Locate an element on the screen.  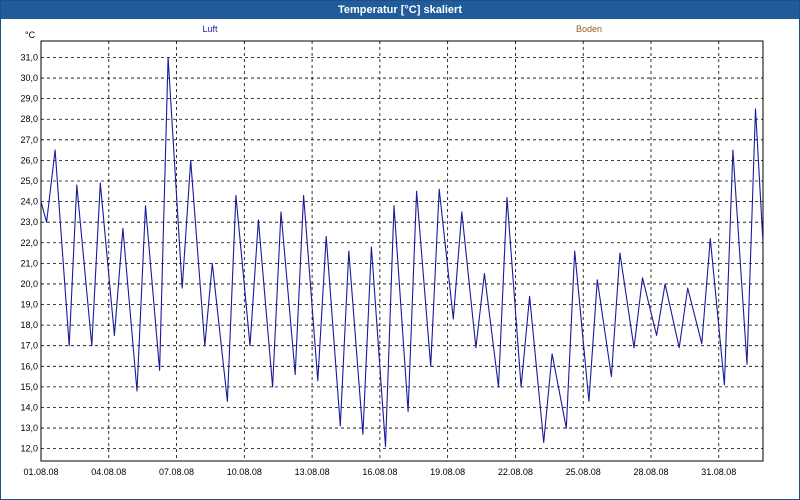
x-tick-label: 16.08.08 is located at coordinates (379, 472).